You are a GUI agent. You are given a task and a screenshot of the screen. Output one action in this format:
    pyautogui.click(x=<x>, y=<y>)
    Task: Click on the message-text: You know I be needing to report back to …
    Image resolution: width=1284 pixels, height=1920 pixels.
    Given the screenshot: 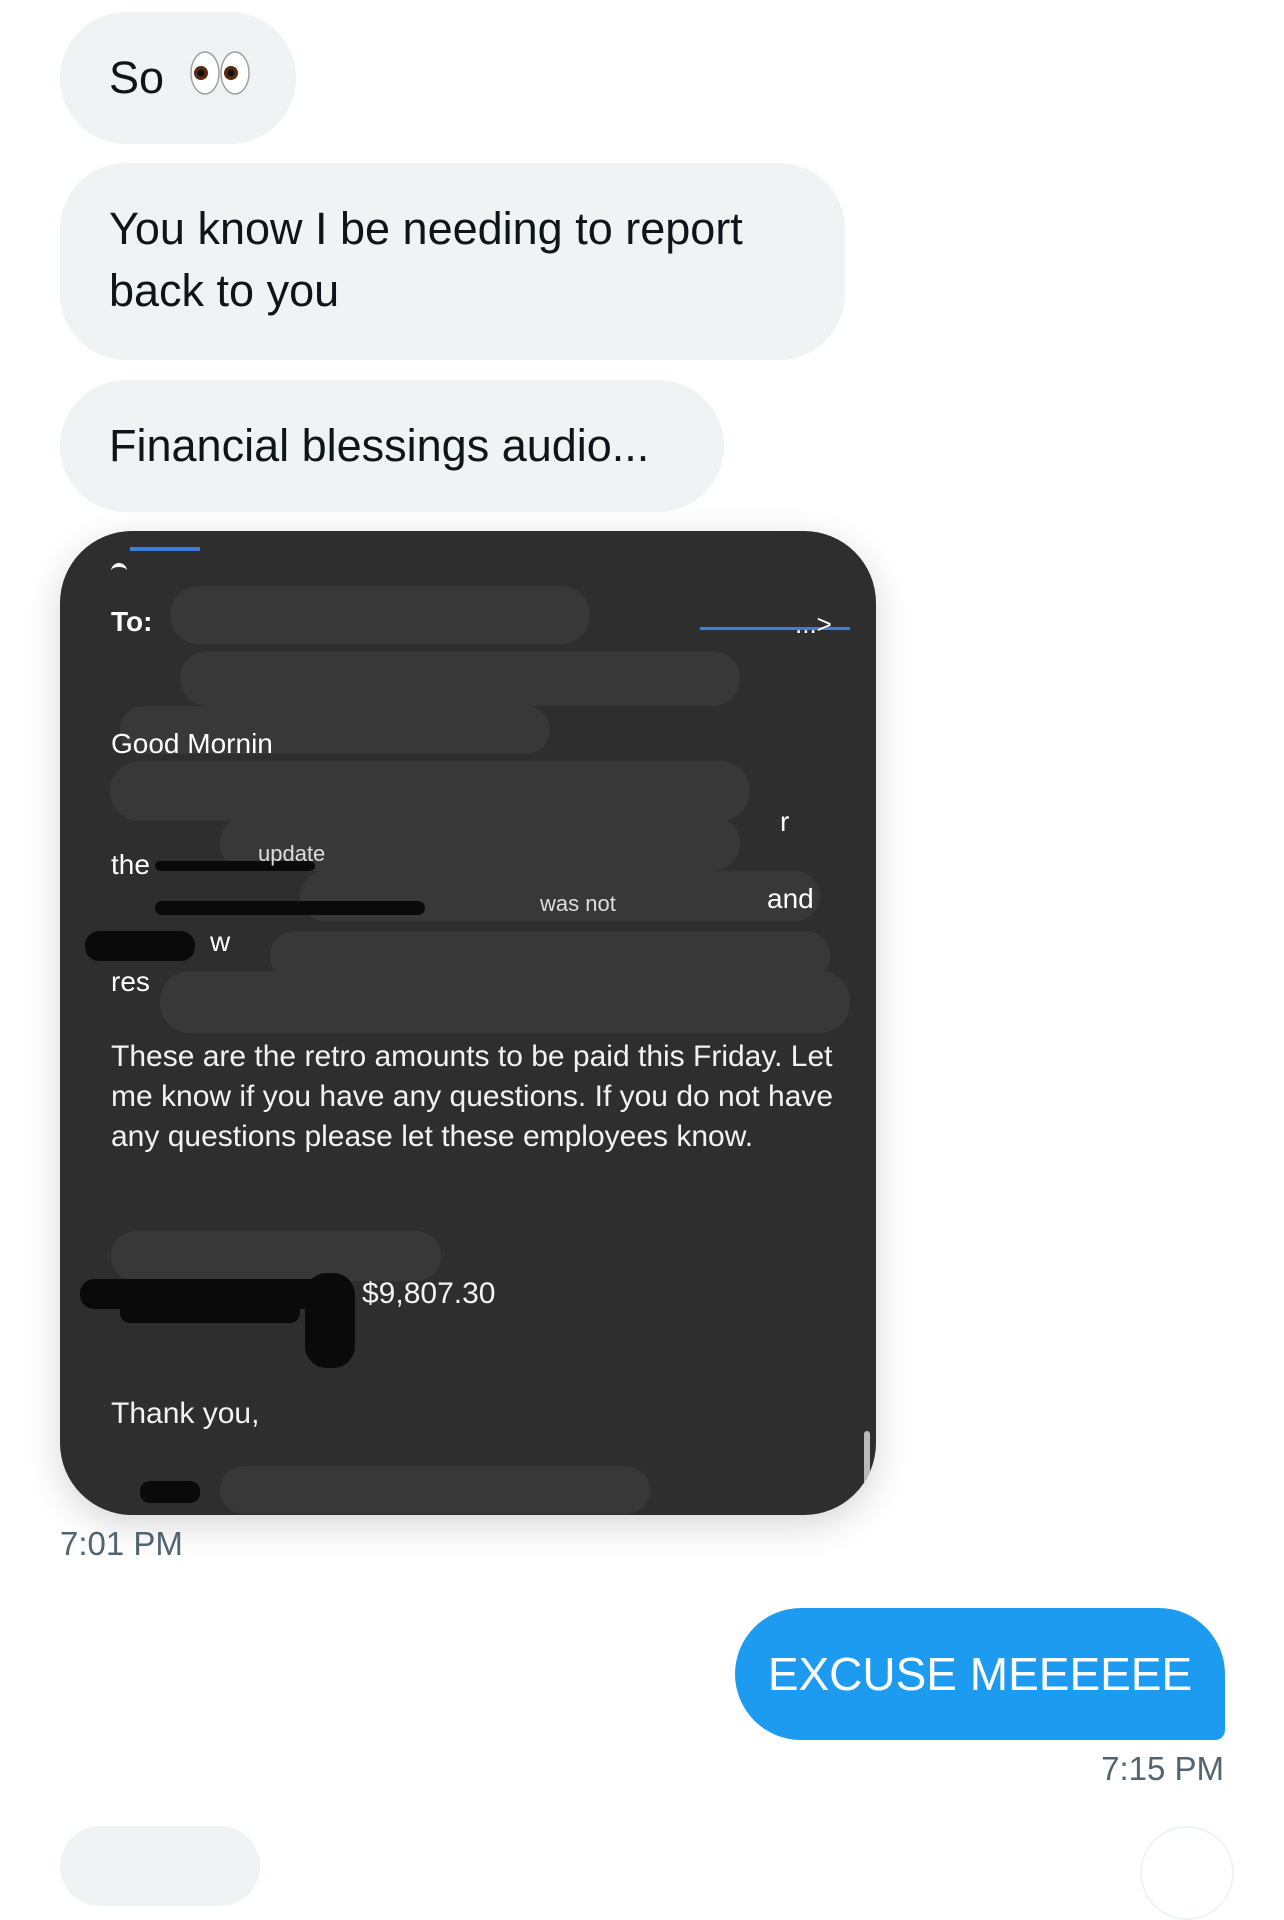 What is the action you would take?
    pyautogui.click(x=426, y=259)
    